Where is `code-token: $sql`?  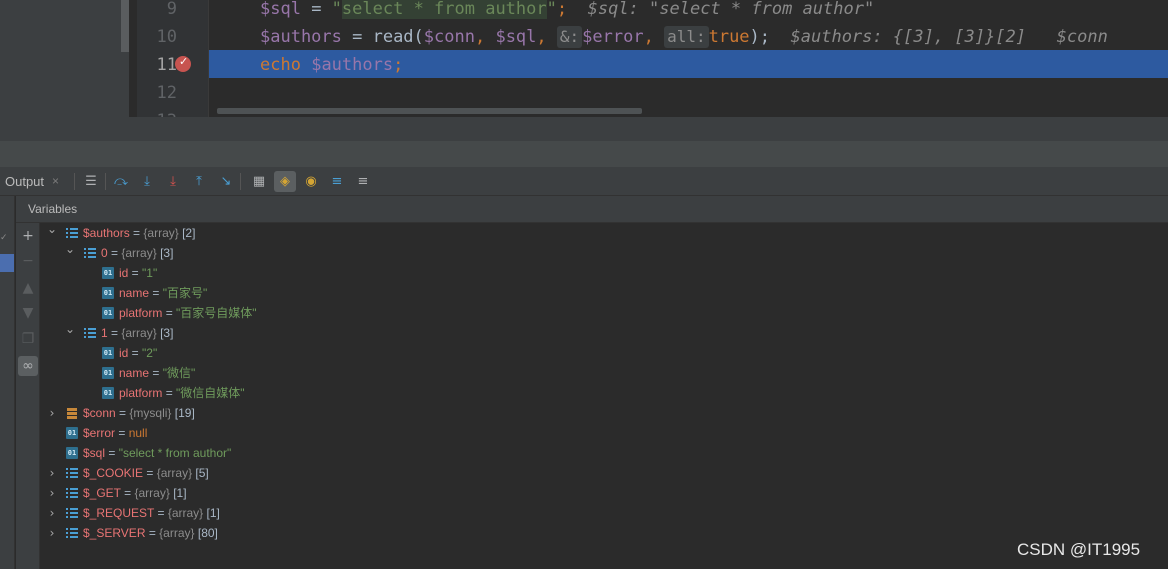
code-token: $sql is located at coordinates (280, 9).